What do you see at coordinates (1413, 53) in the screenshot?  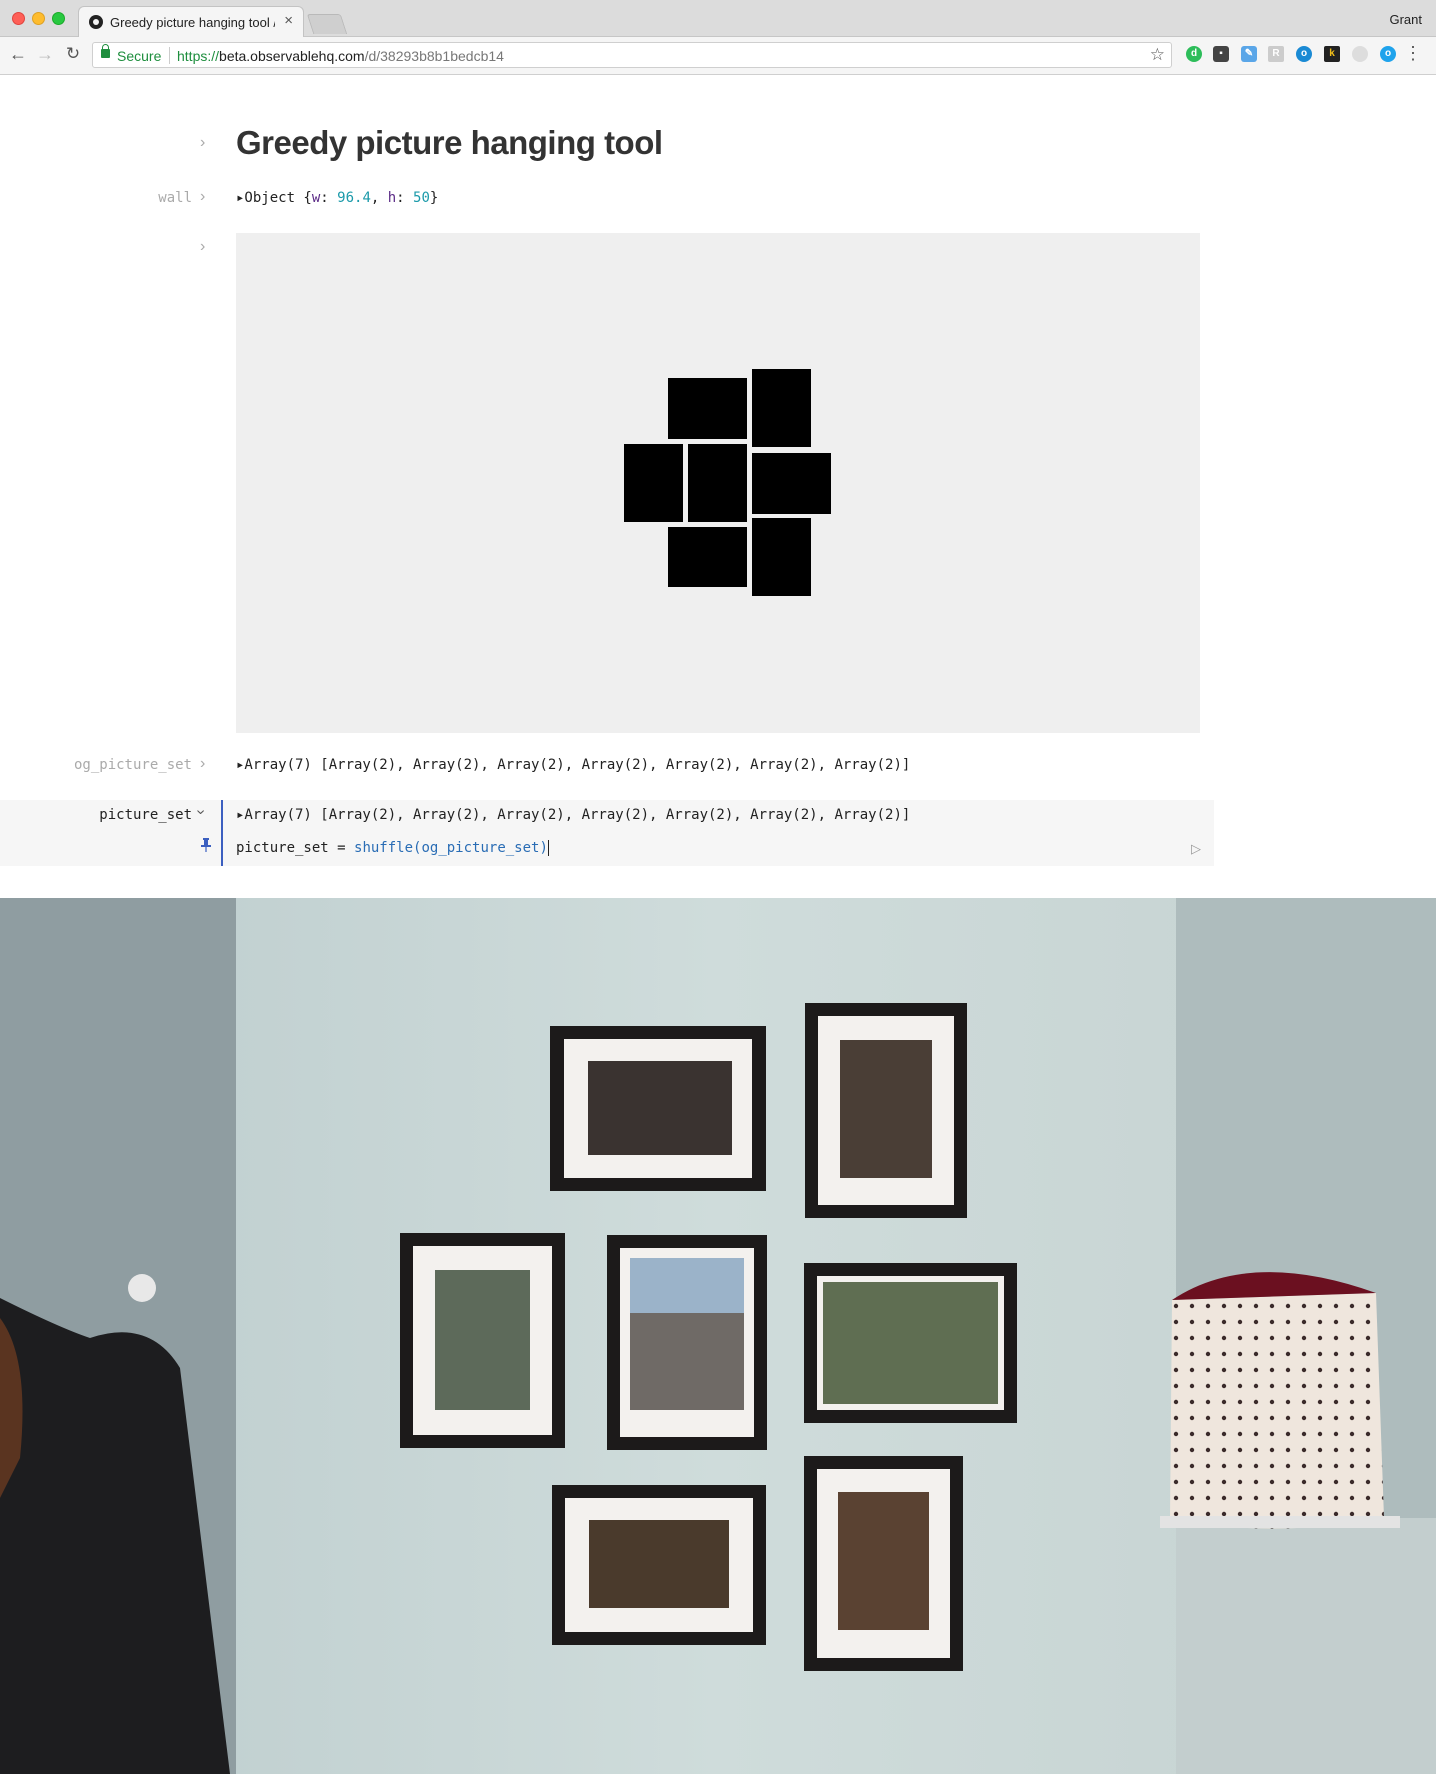 I see `browser-menu-icon: ⋮` at bounding box center [1413, 53].